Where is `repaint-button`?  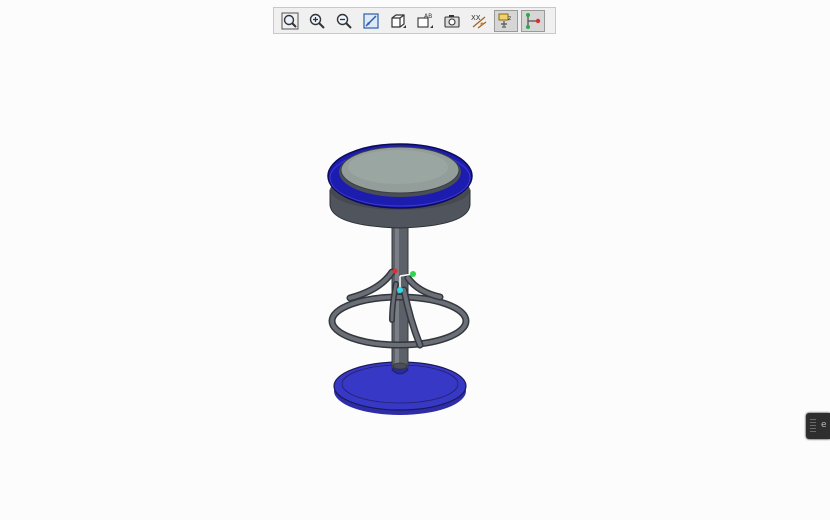 repaint-button is located at coordinates (371, 21).